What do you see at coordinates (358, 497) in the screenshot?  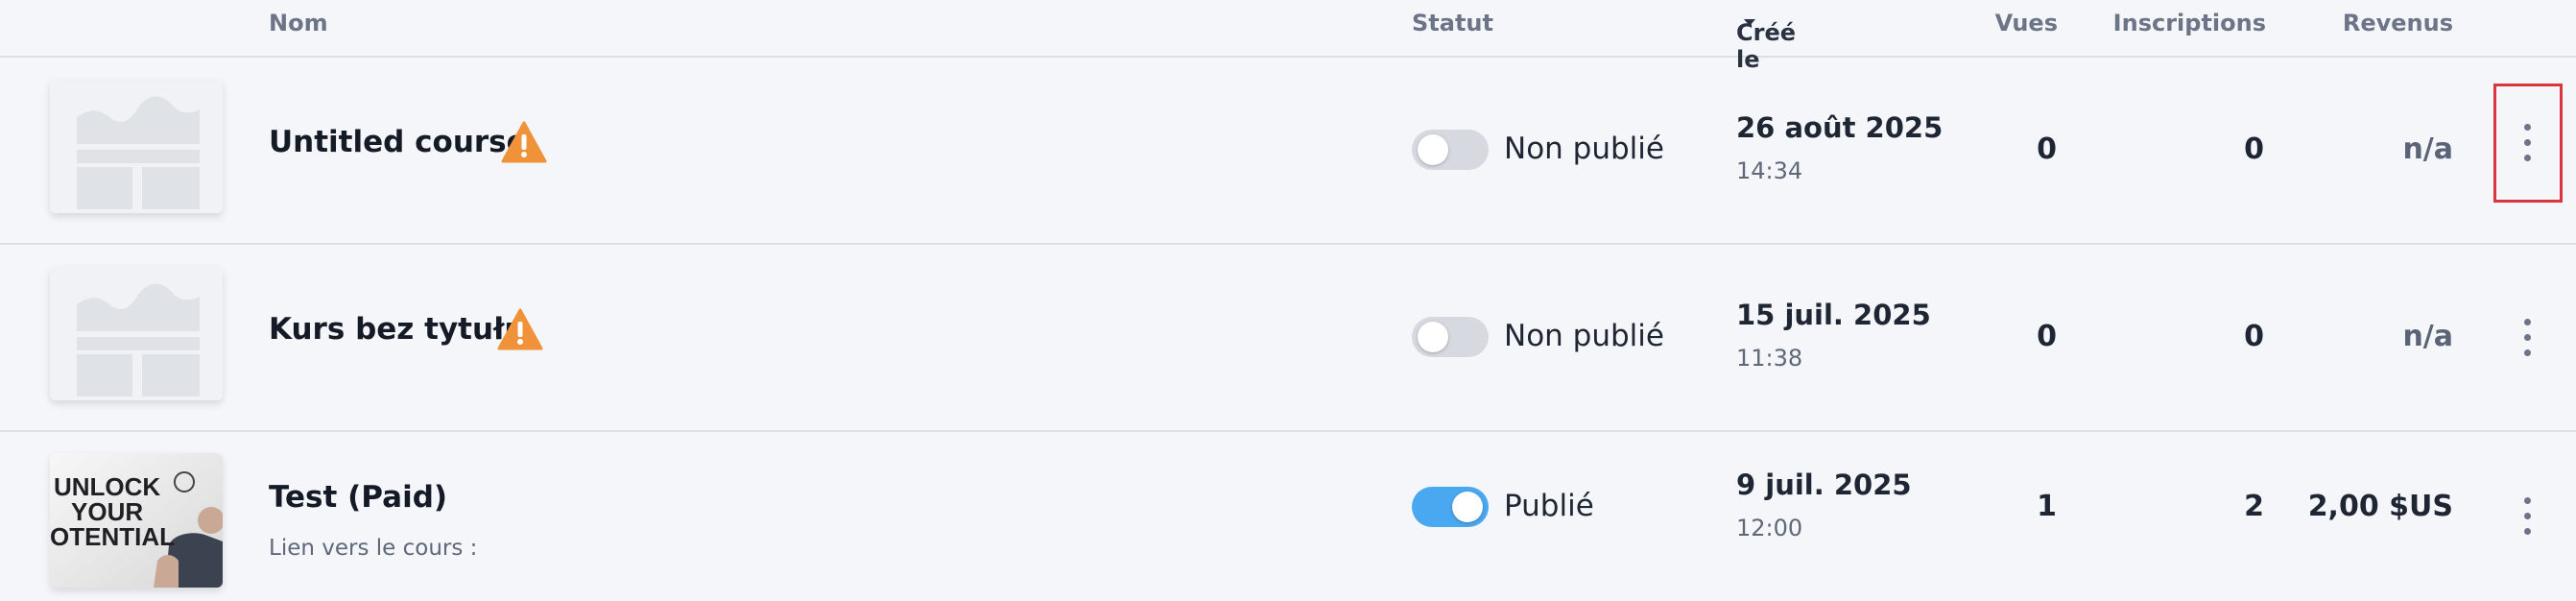 I see `course-title: Test (Paid)` at bounding box center [358, 497].